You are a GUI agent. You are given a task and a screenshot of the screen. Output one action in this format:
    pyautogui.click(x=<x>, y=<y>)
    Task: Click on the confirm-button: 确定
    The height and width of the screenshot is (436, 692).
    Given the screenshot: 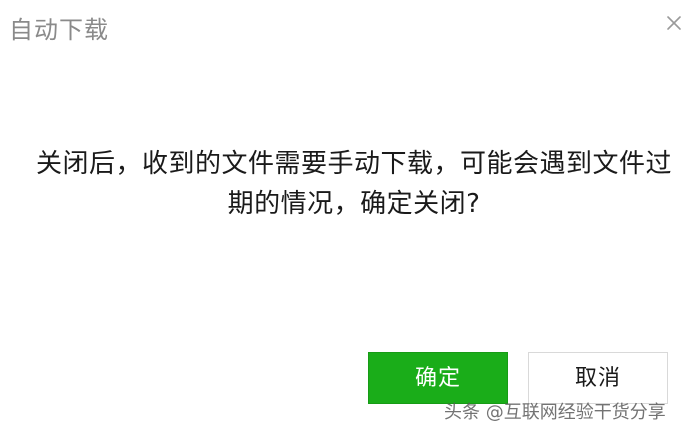 What is the action you would take?
    pyautogui.click(x=438, y=378)
    